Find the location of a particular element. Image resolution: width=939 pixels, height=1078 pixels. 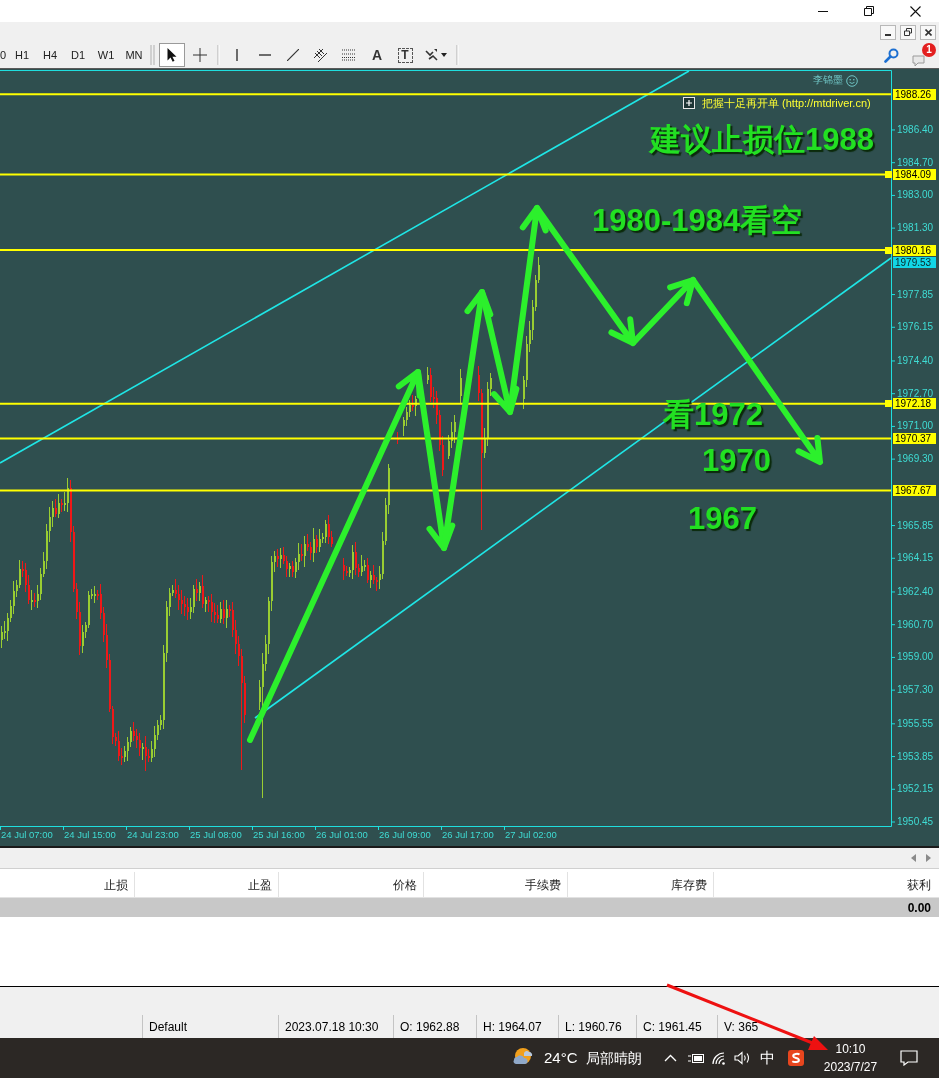

search-icon is located at coordinates (891, 55).